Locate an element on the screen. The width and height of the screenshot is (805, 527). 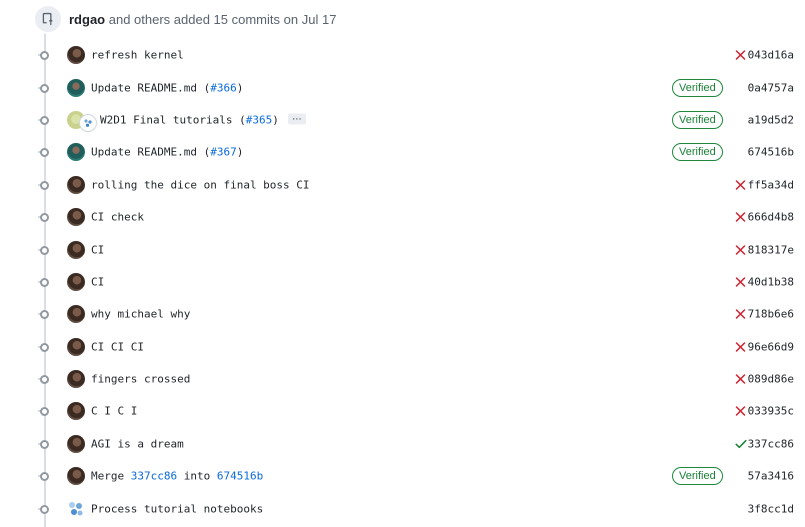
commit-row: CI CI CI 96e66d9 is located at coordinates (402, 347).